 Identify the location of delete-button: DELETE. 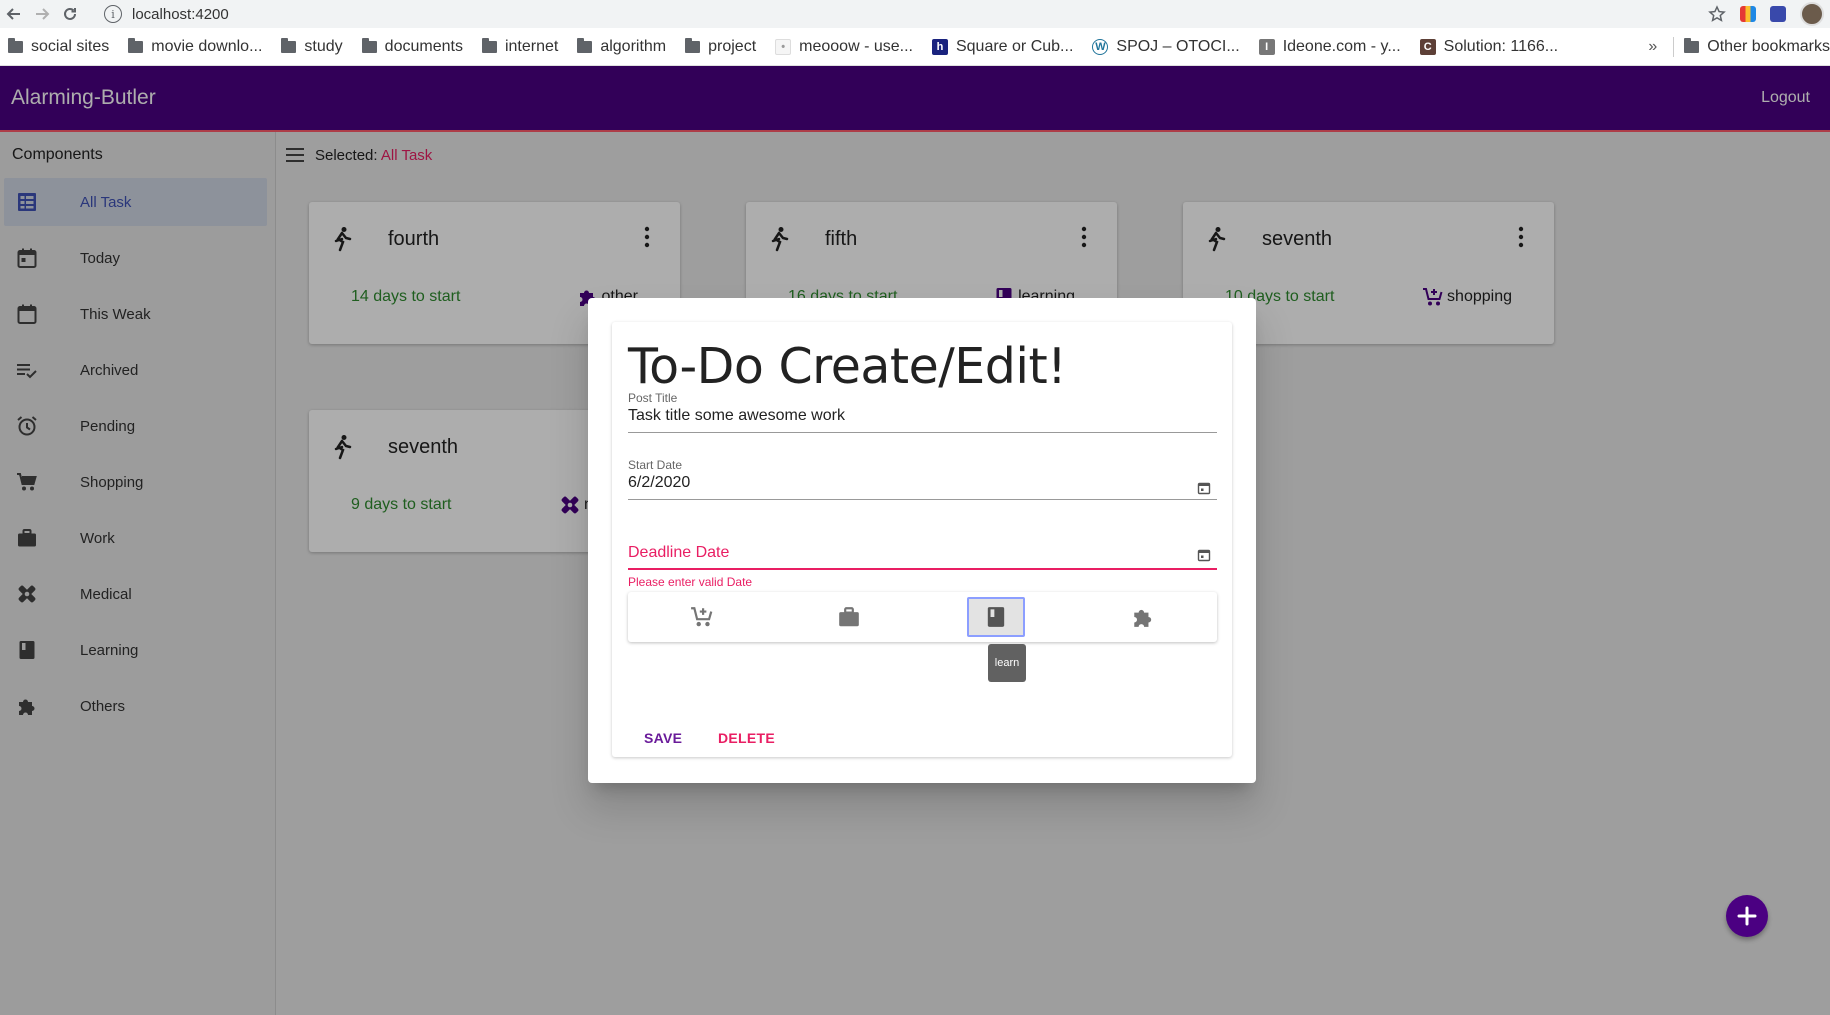
(746, 738).